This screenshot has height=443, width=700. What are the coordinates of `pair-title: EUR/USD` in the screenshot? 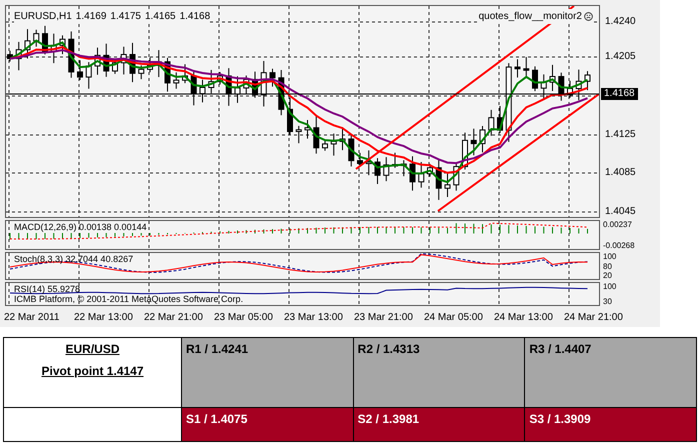 It's located at (92, 349).